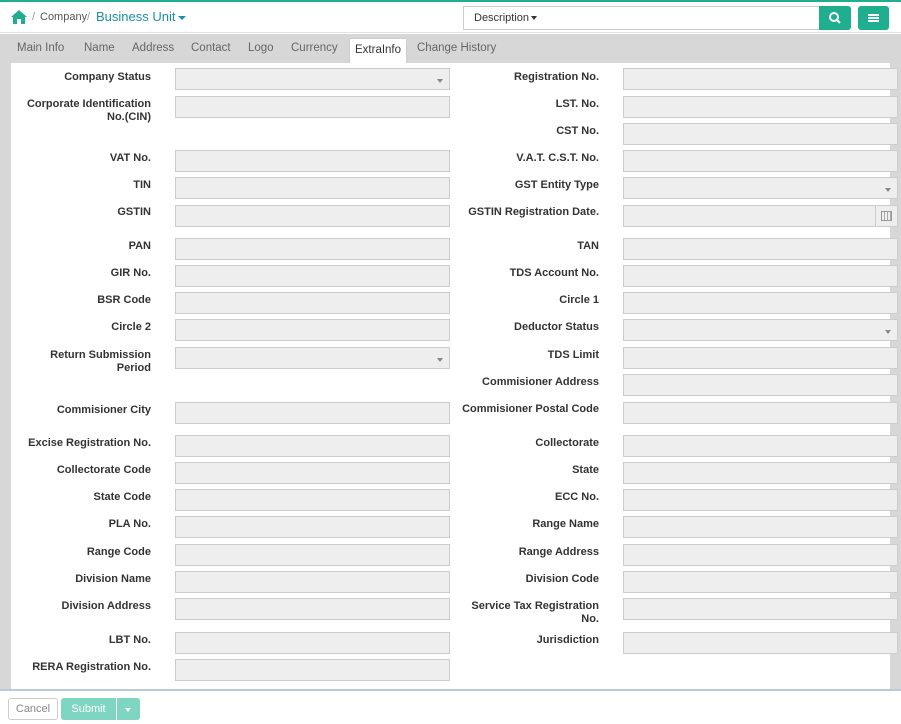  Describe the element at coordinates (760, 473) in the screenshot. I see `state-field` at that location.